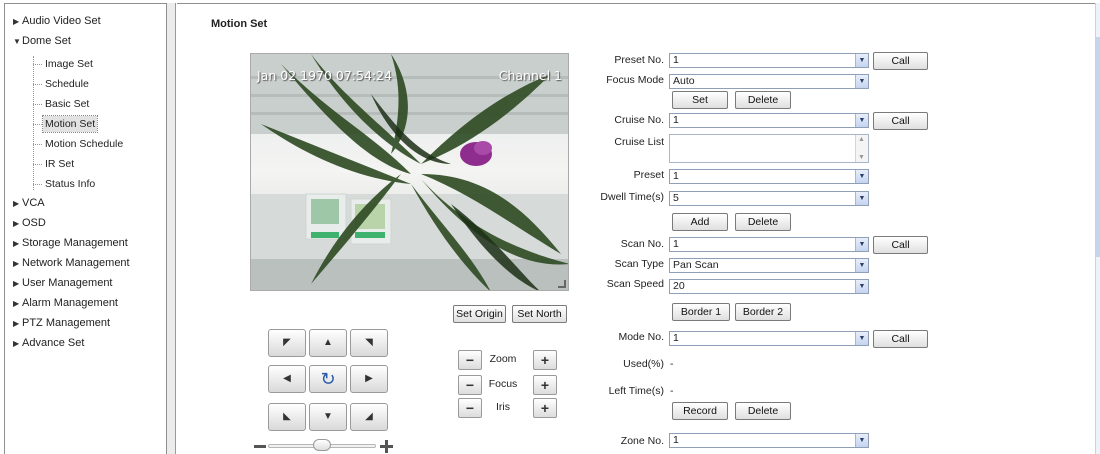  What do you see at coordinates (61, 323) in the screenshot?
I see `menu-ptz-management: ▶ PTZ Management` at bounding box center [61, 323].